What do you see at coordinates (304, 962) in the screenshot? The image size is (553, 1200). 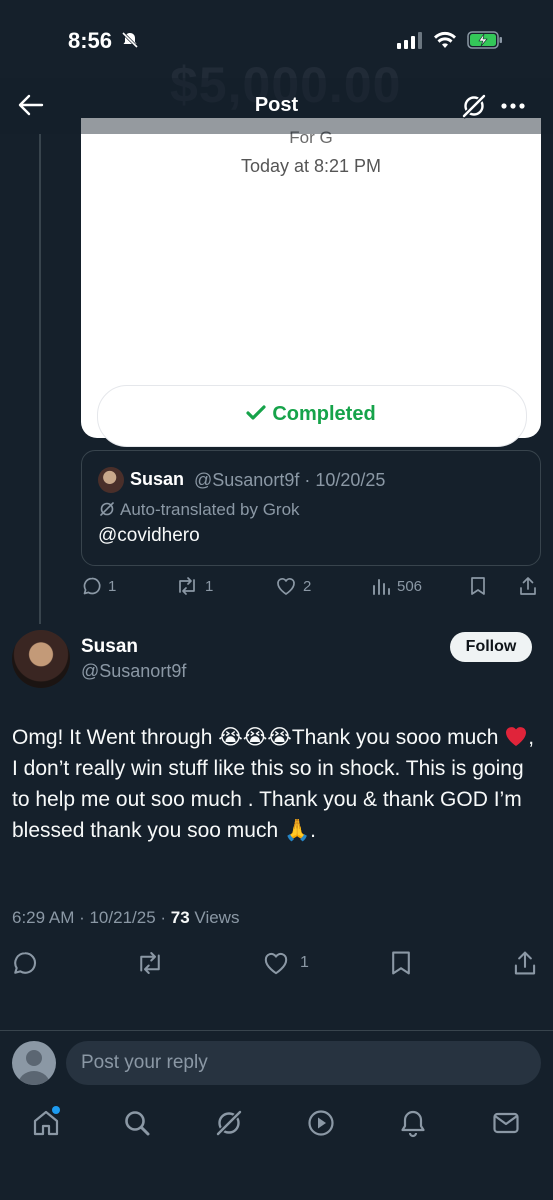 I see `like-count-main: 1` at bounding box center [304, 962].